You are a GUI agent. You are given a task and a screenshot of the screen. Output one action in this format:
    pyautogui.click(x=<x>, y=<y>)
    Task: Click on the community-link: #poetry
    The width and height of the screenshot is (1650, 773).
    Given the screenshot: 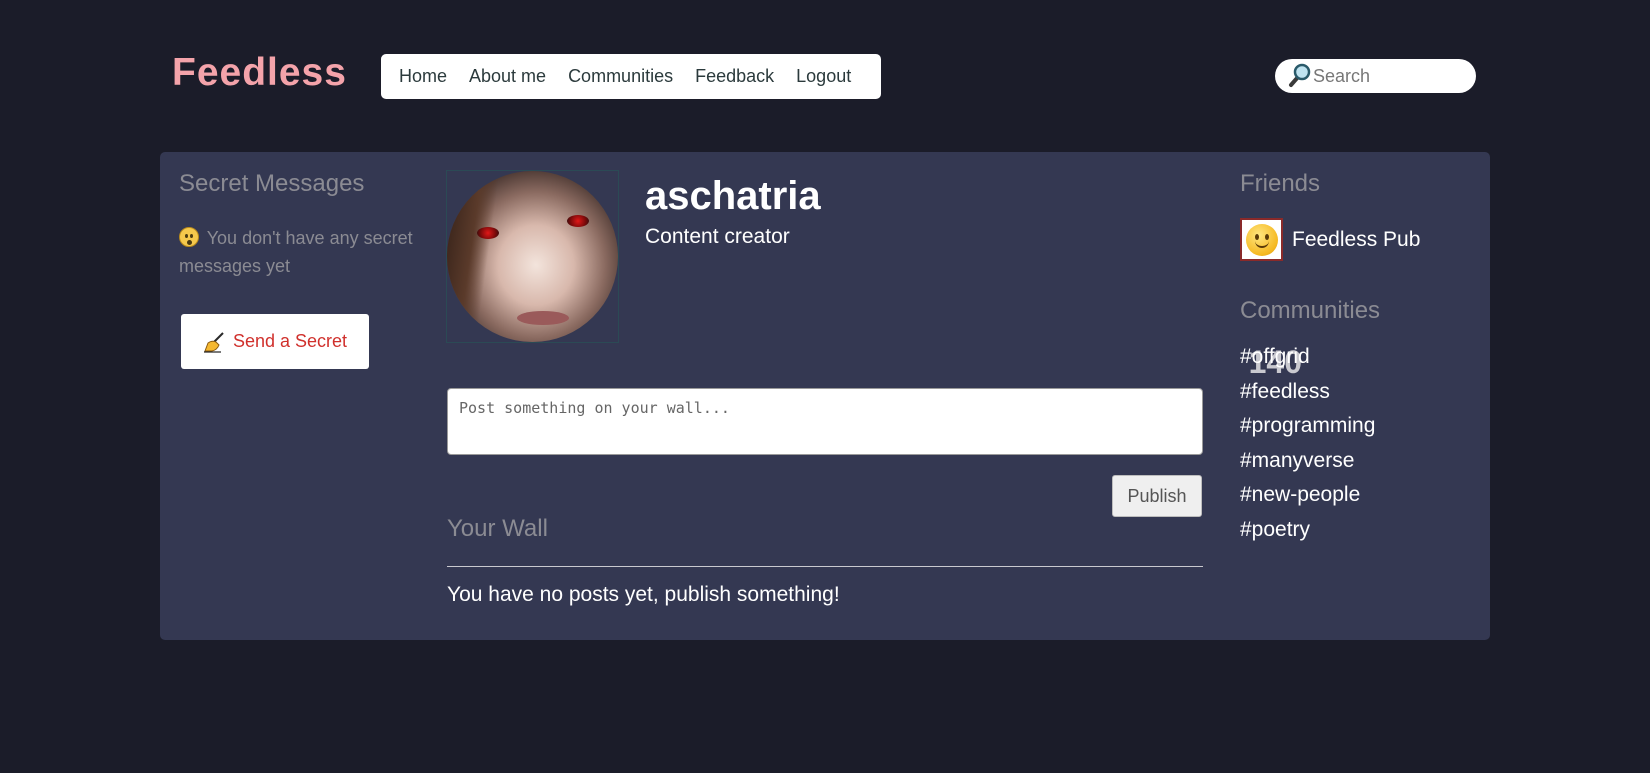 What is the action you would take?
    pyautogui.click(x=1360, y=535)
    